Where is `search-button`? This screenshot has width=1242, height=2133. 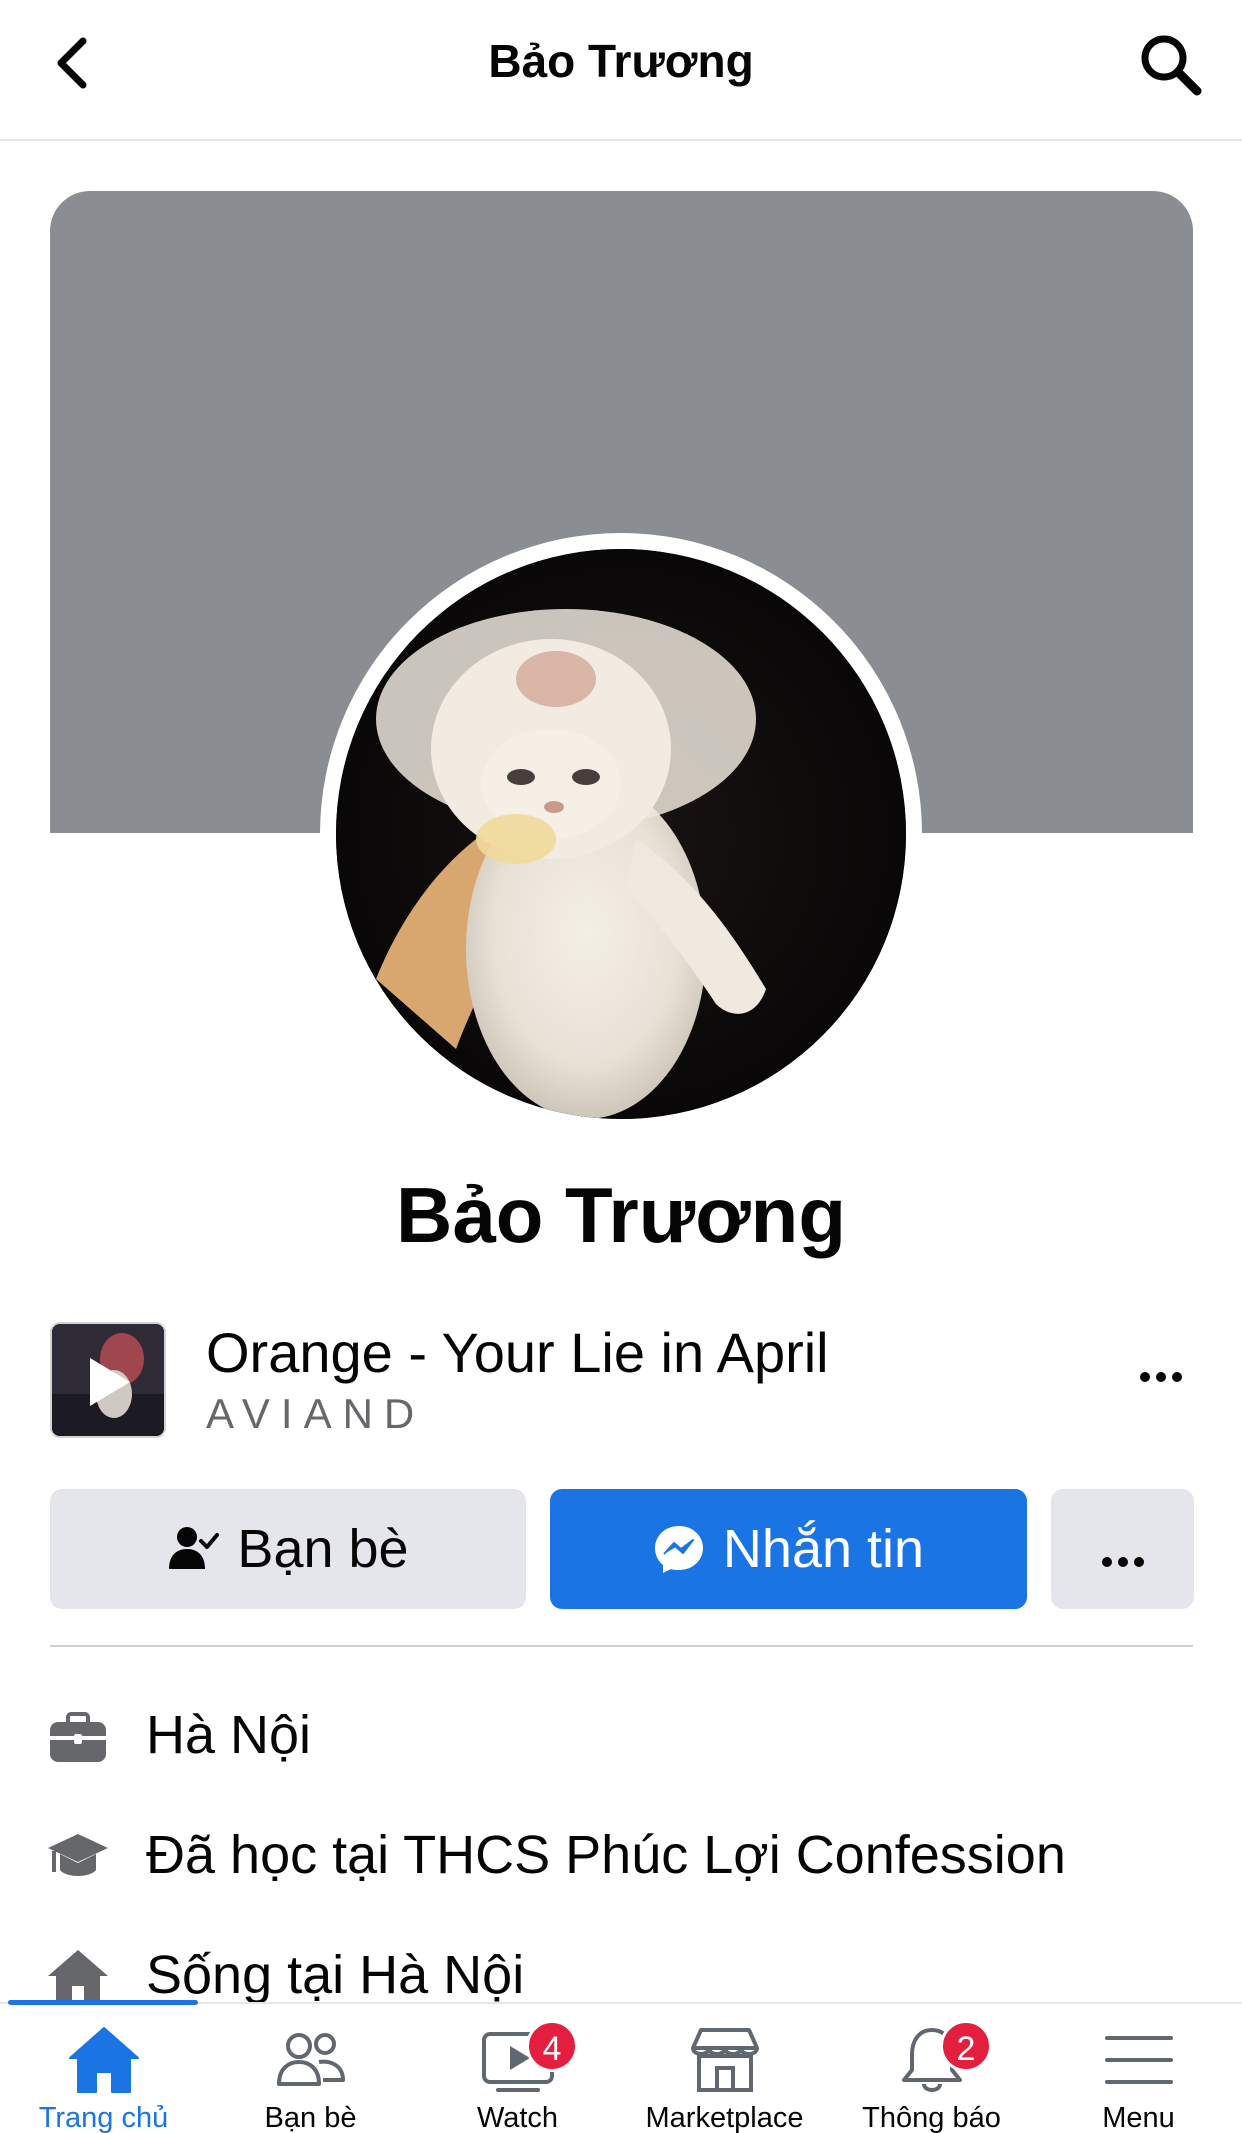 search-button is located at coordinates (1170, 64).